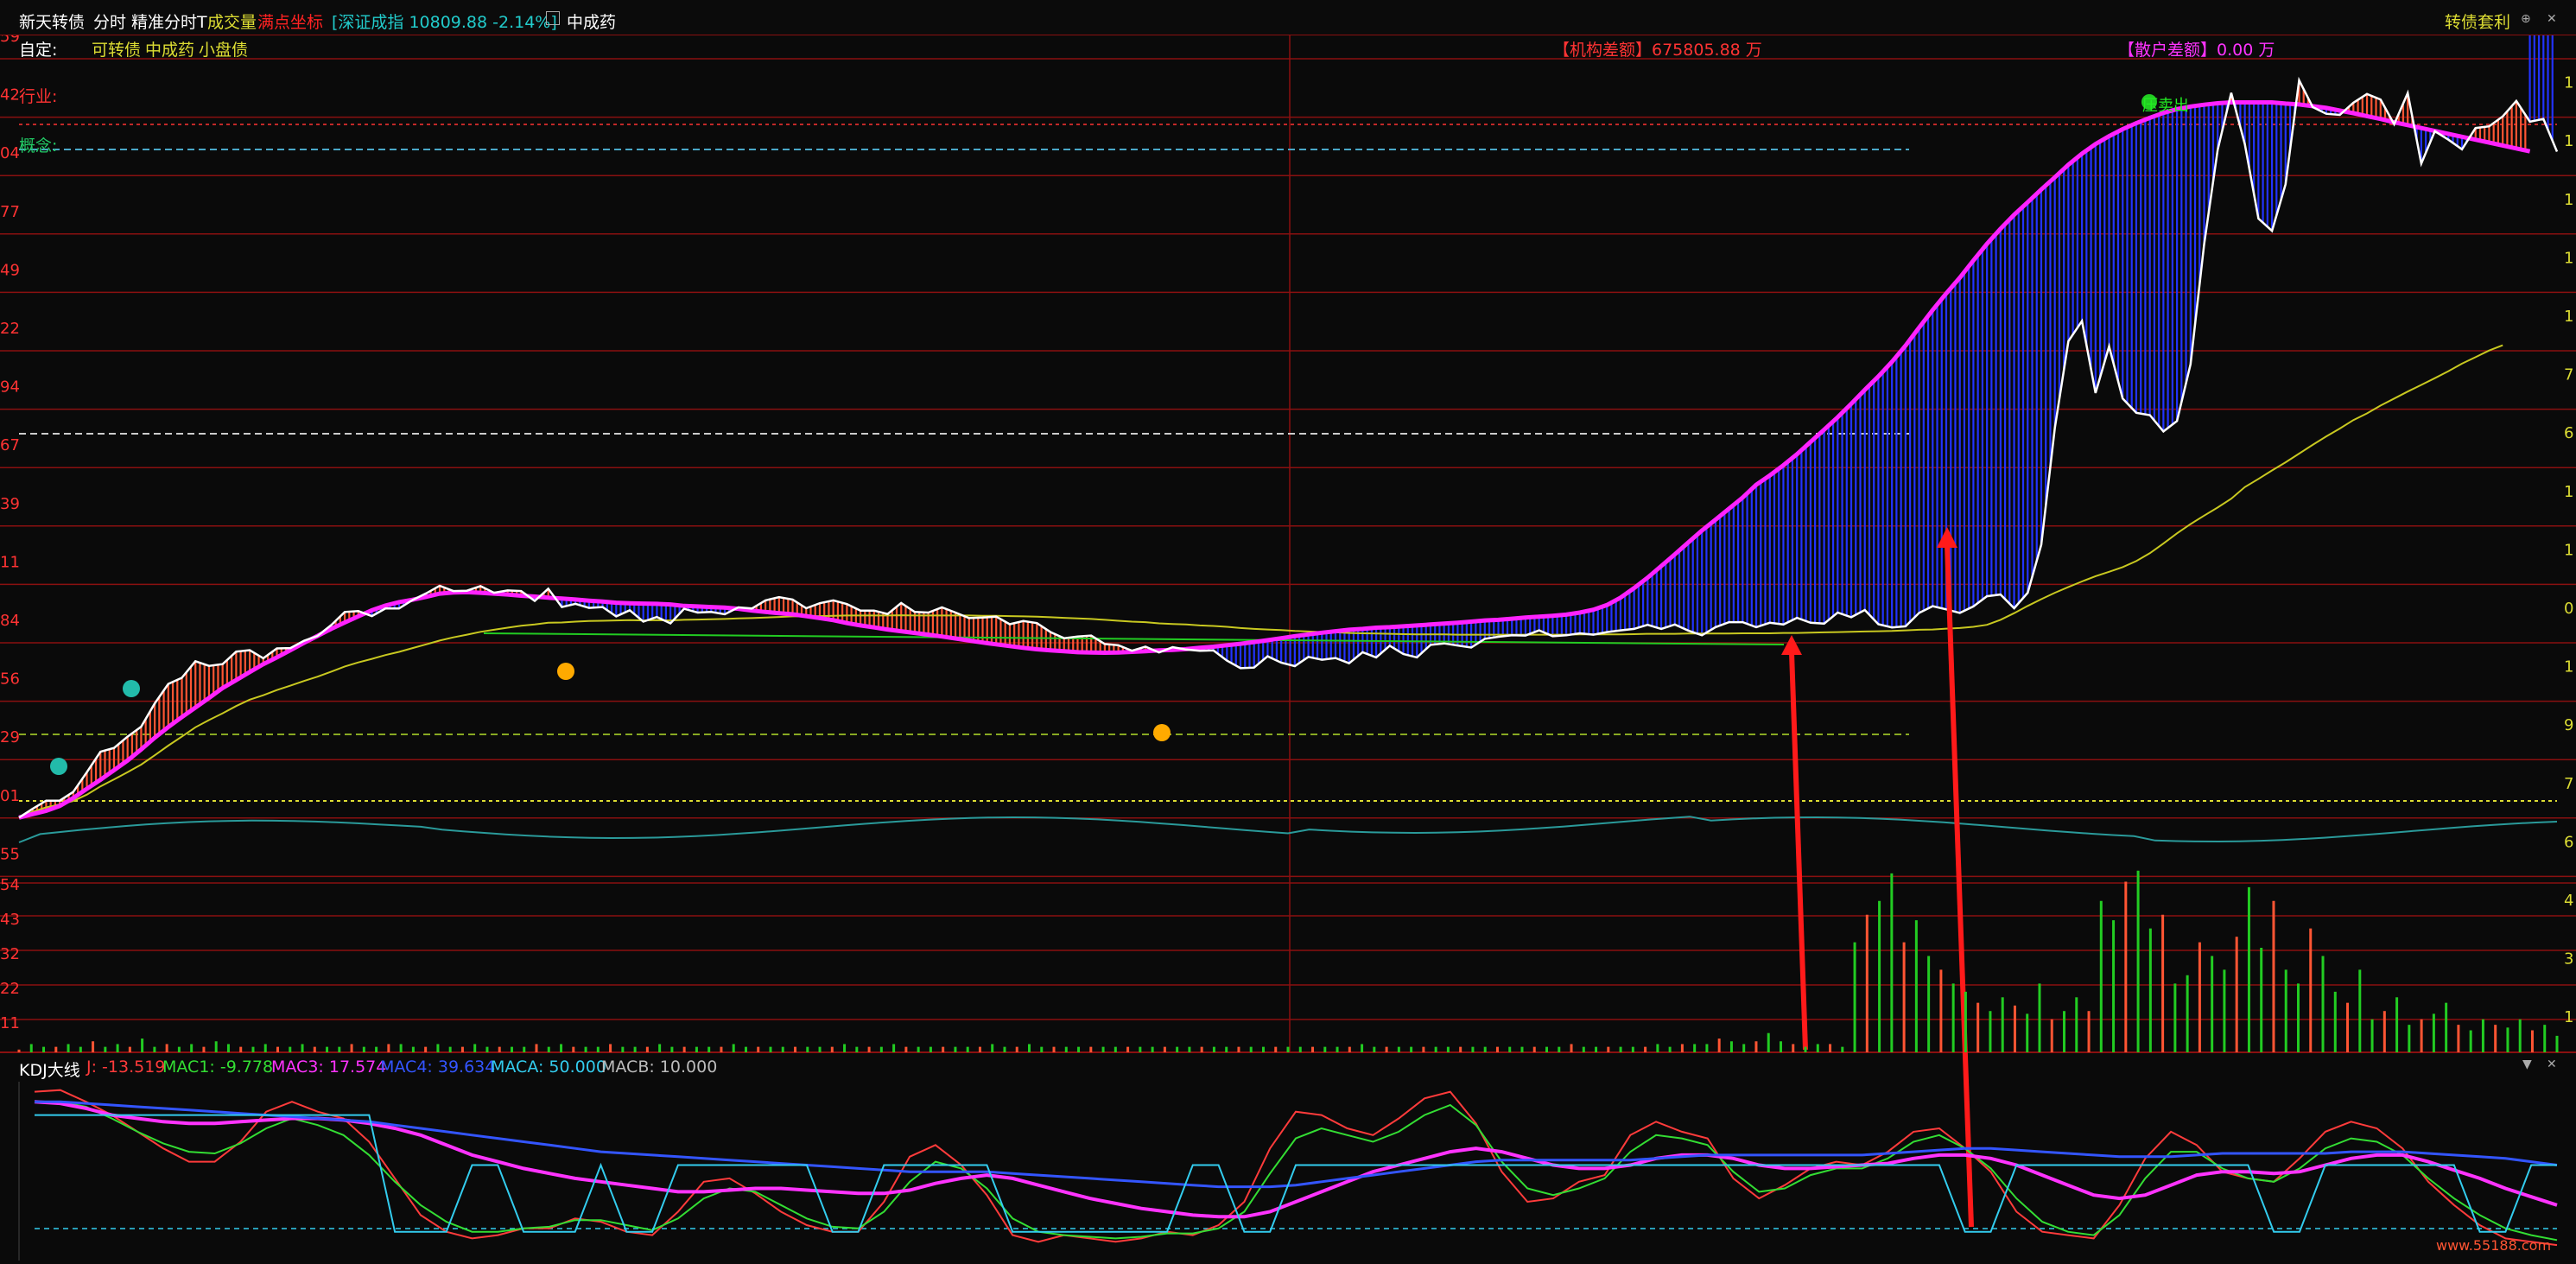  Describe the element at coordinates (2552, 1064) in the screenshot. I see `indicator-close-icon: ✕` at that location.